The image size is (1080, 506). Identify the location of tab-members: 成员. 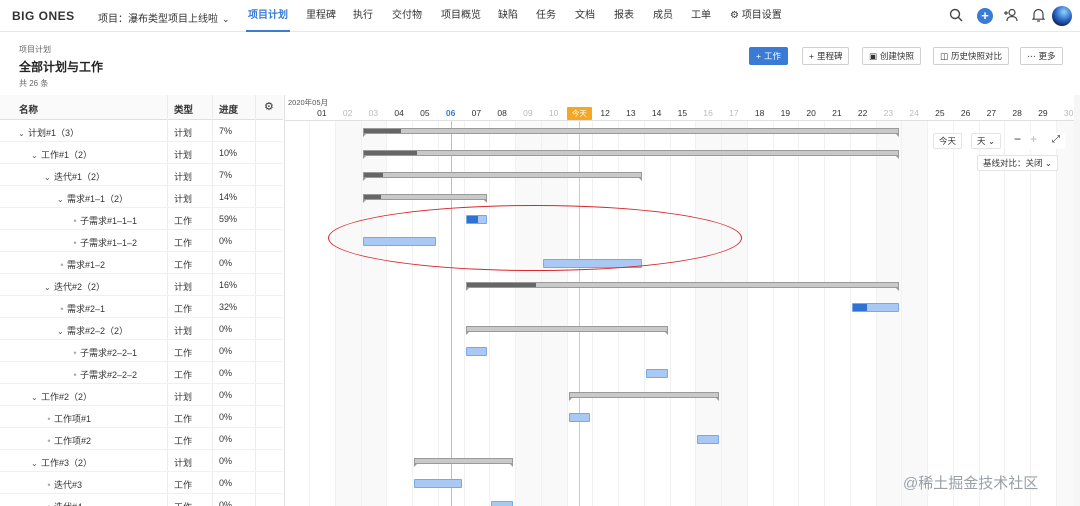
(663, 16).